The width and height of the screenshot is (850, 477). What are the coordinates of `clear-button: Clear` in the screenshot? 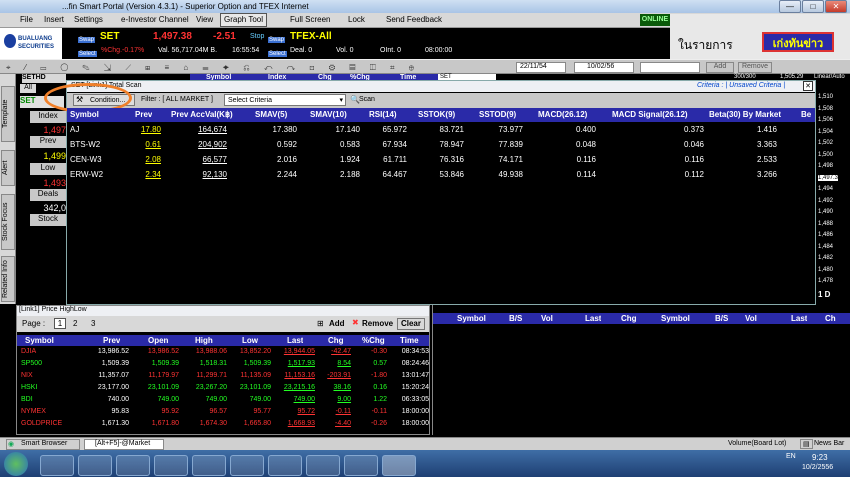 It's located at (411, 324).